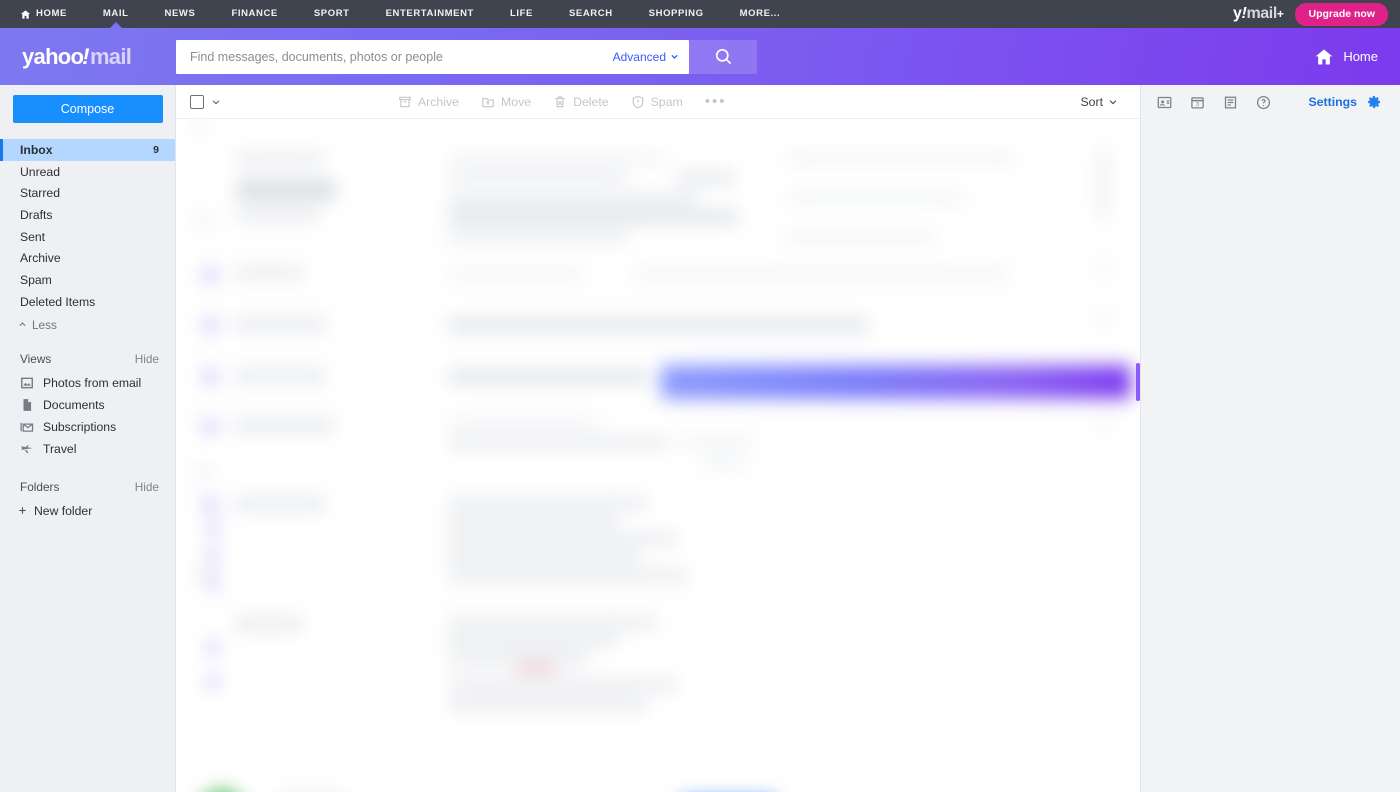  Describe the element at coordinates (1324, 56) in the screenshot. I see `home-icon` at that location.